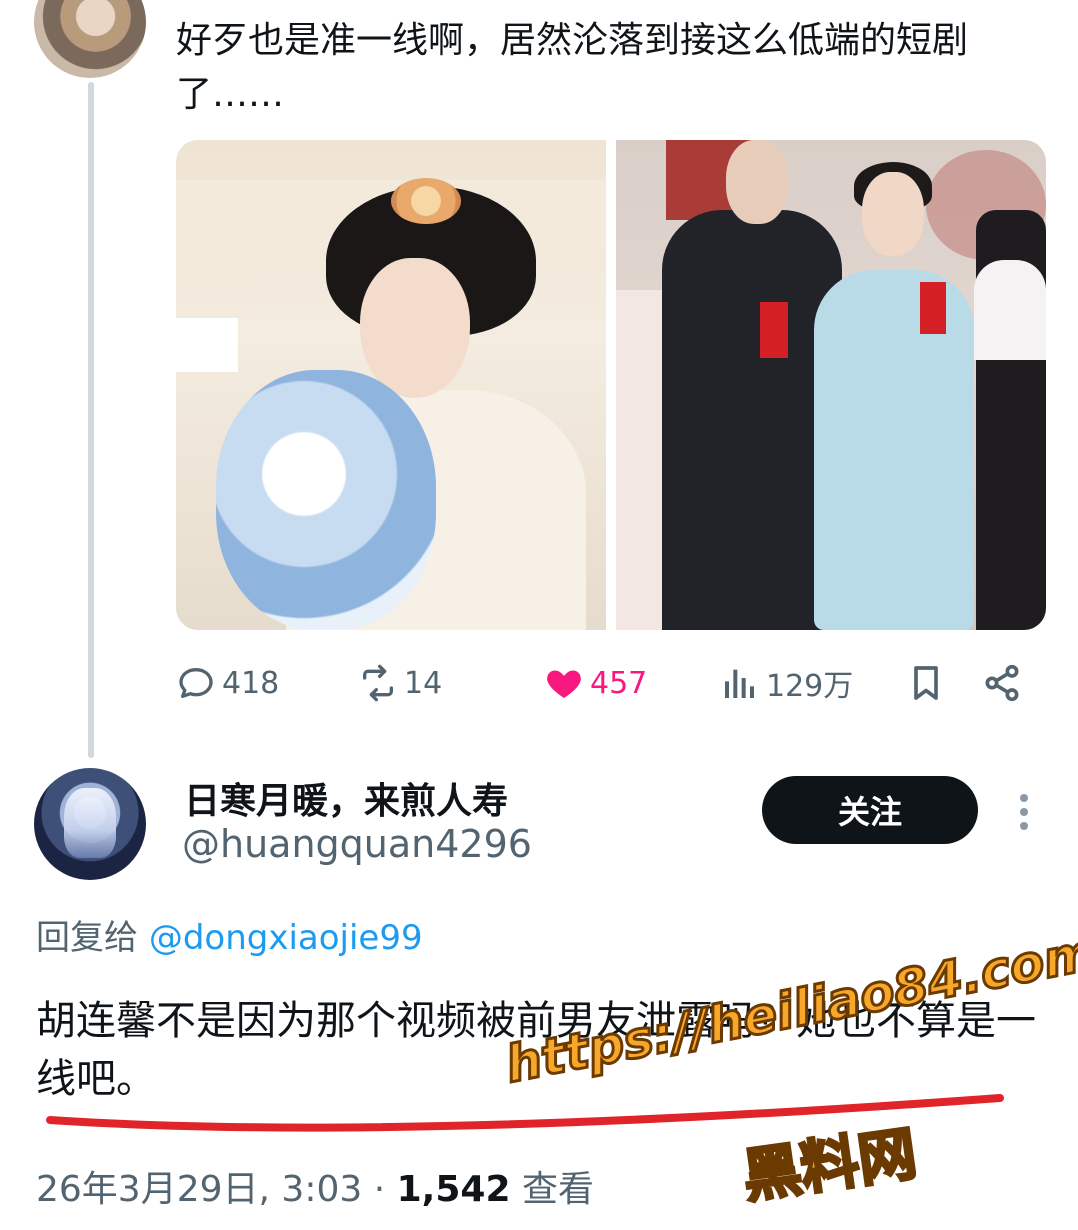 The height and width of the screenshot is (1230, 1078). Describe the element at coordinates (564, 684) in the screenshot. I see `heart-icon` at that location.